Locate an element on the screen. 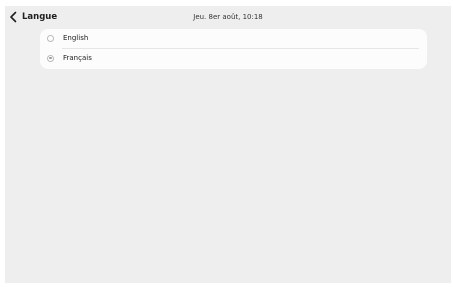 This screenshot has height=287, width=453. header-bar: Langue Jeu. 8er août, 10:18 is located at coordinates (228, 17).